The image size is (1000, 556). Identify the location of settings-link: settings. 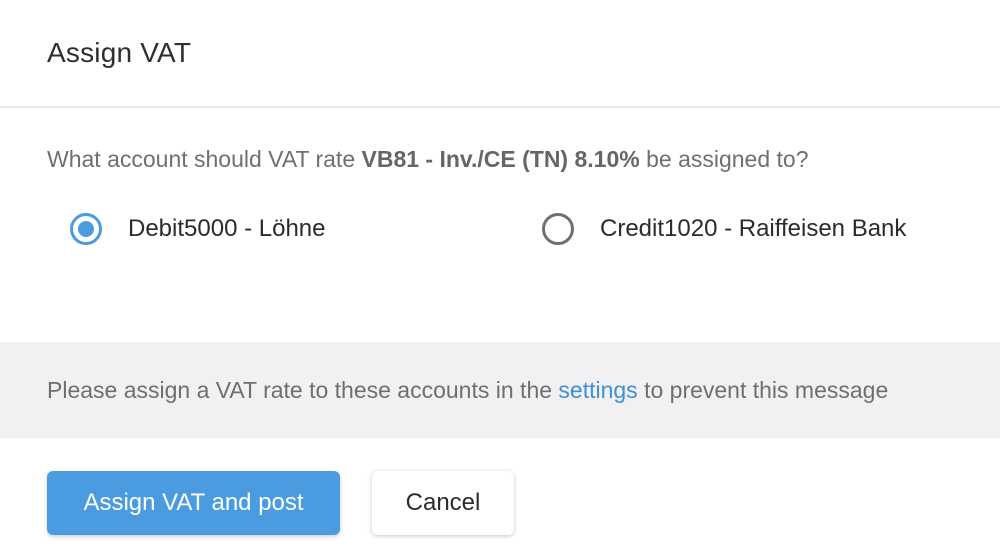
(597, 390).